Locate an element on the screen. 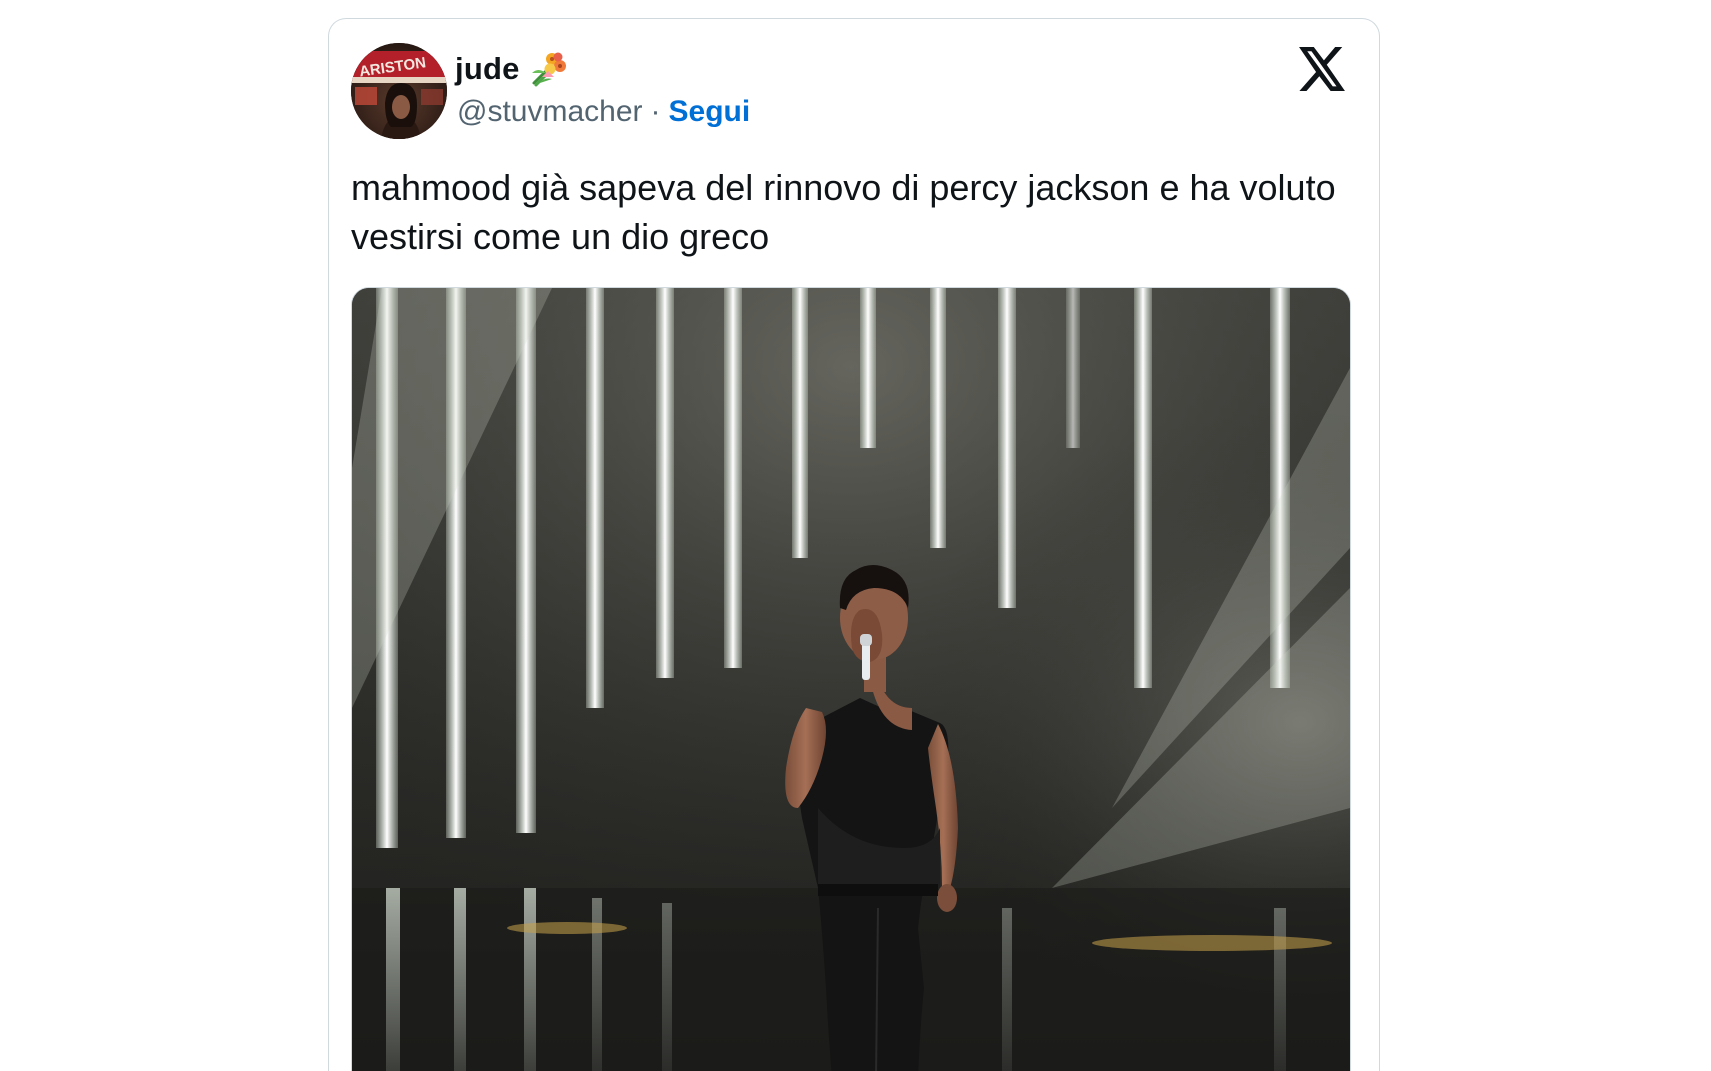 Image resolution: width=1711 pixels, height=1071 pixels. author-name-line: jude is located at coordinates (511, 69).